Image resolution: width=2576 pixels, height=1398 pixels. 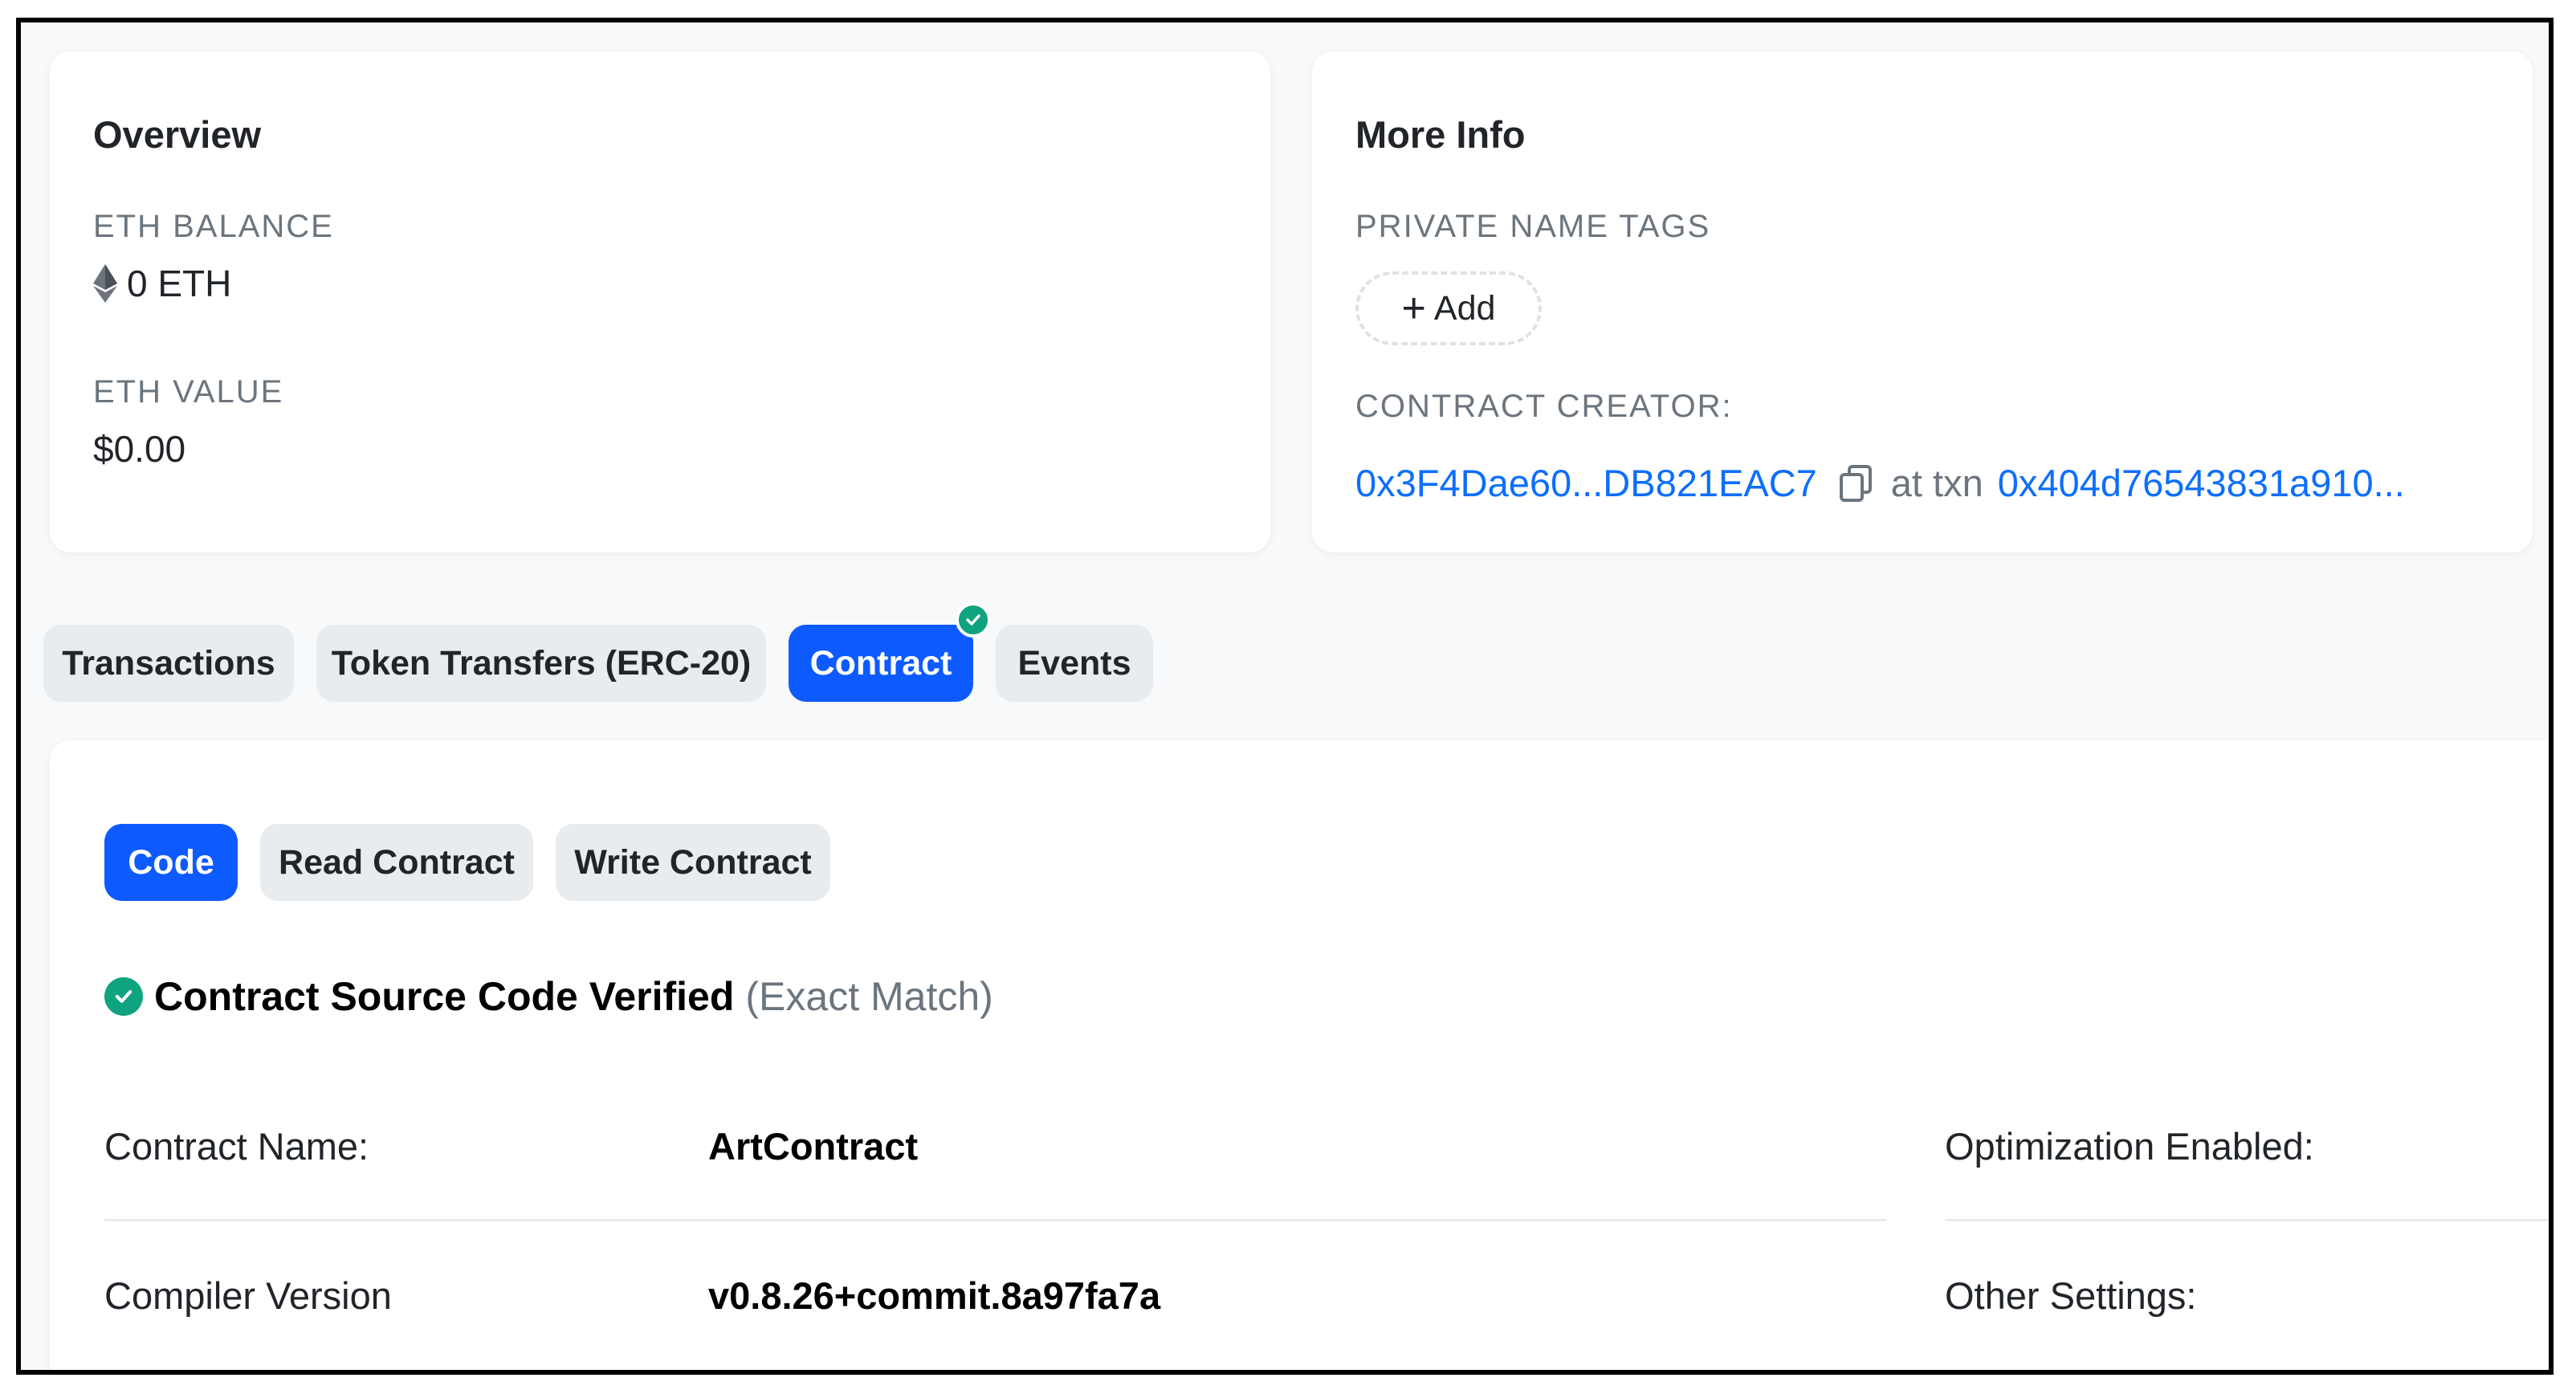 What do you see at coordinates (2129, 1146) in the screenshot?
I see `optimization-enabled-label: Optimization Enabled:` at bounding box center [2129, 1146].